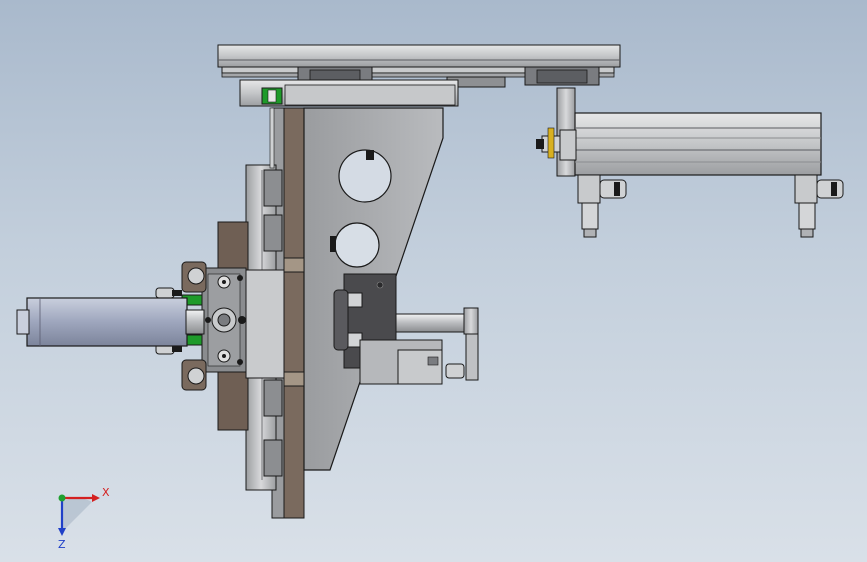 This screenshot has height=562, width=867. I want to click on gusset-hole-lower, so click(357, 245).